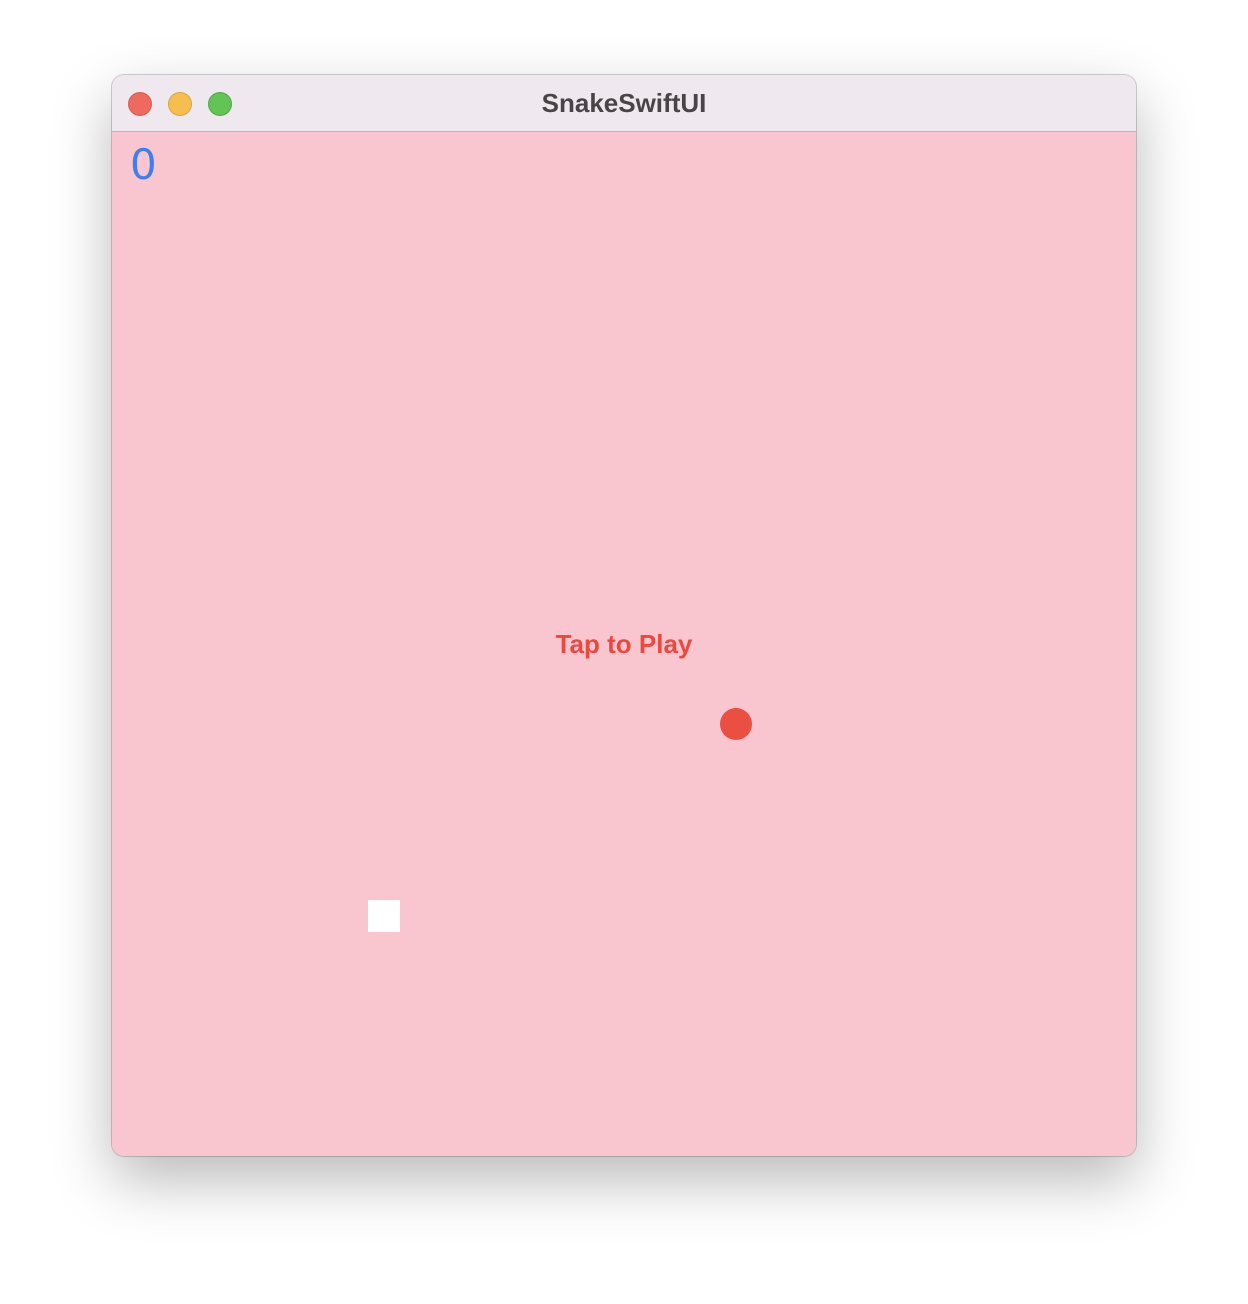 The image size is (1248, 1304). I want to click on title-bar: SnakeSwiftUI, so click(624, 103).